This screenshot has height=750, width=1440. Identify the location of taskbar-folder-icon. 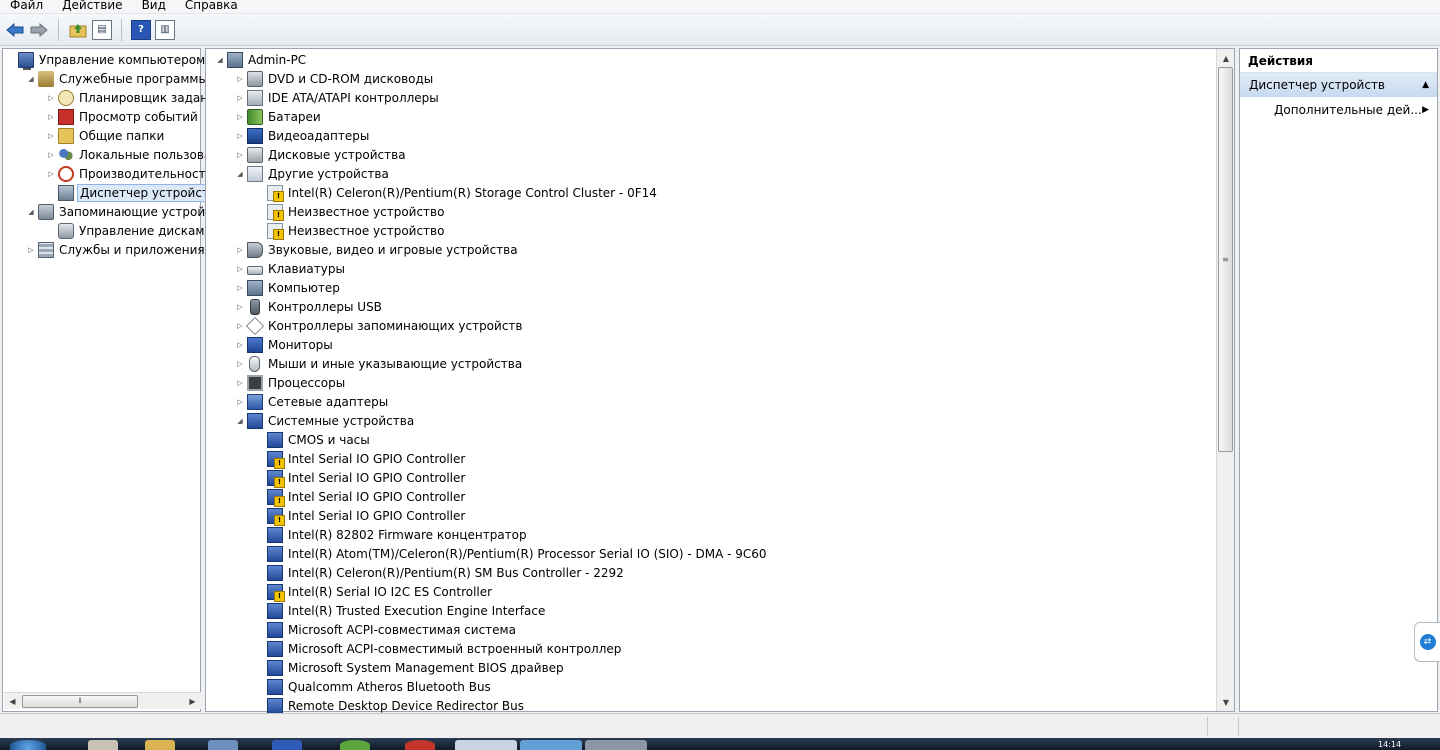
(160, 745).